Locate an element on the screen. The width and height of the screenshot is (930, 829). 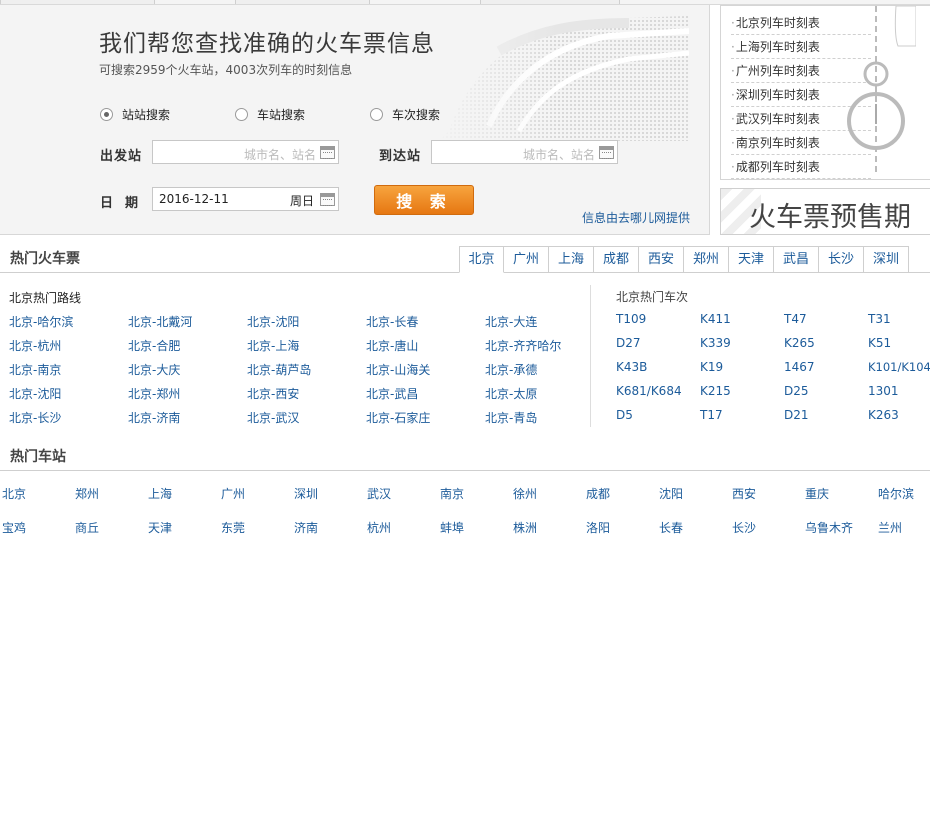
train-link: D25 is located at coordinates (796, 391).